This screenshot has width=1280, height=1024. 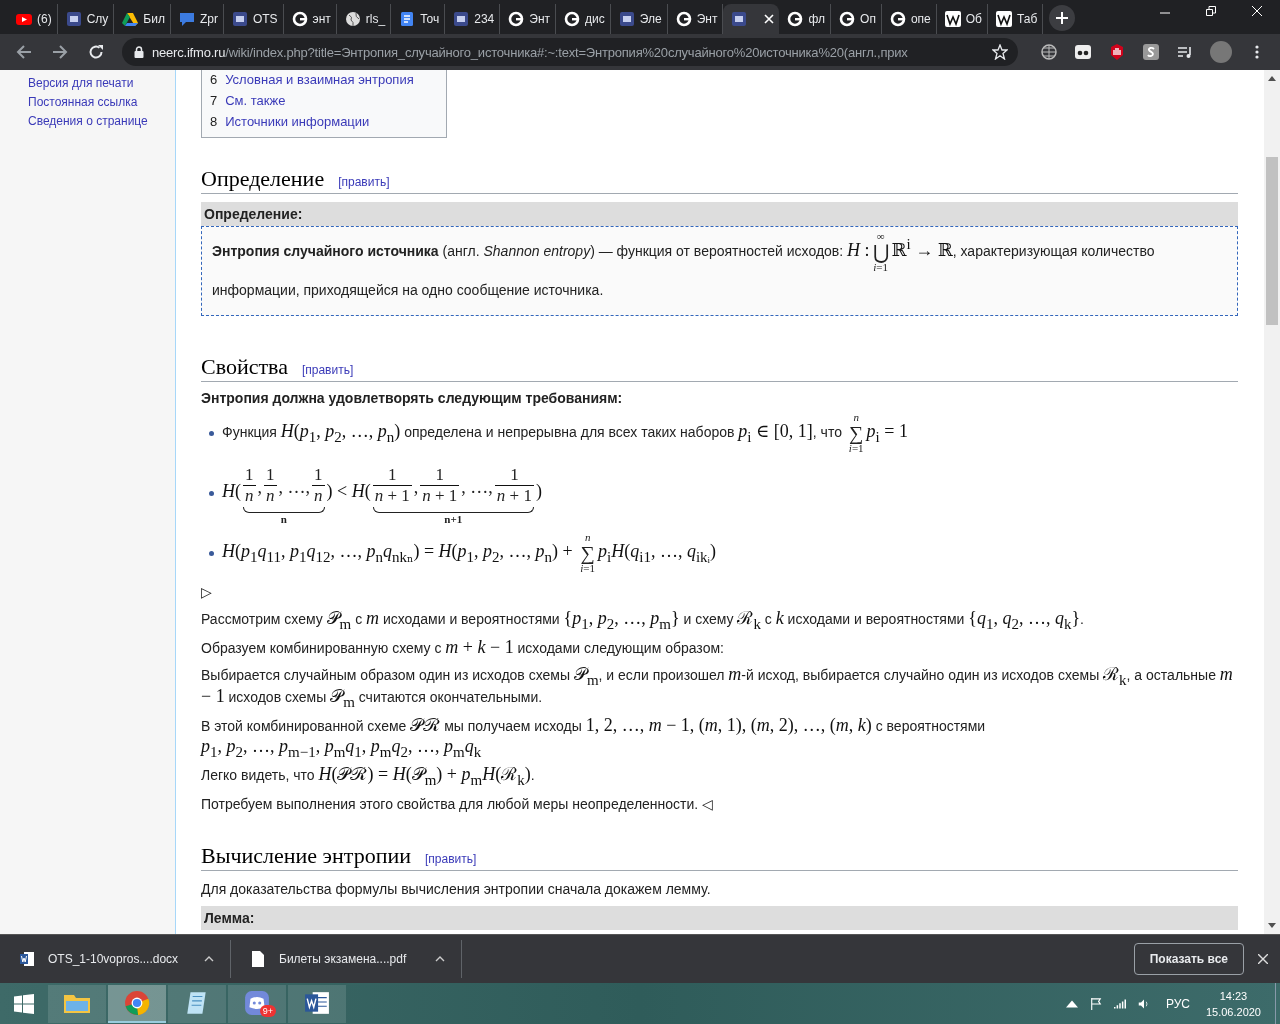 What do you see at coordinates (319, 79) in the screenshot?
I see `toc-link: Условная и взаимная энтропия` at bounding box center [319, 79].